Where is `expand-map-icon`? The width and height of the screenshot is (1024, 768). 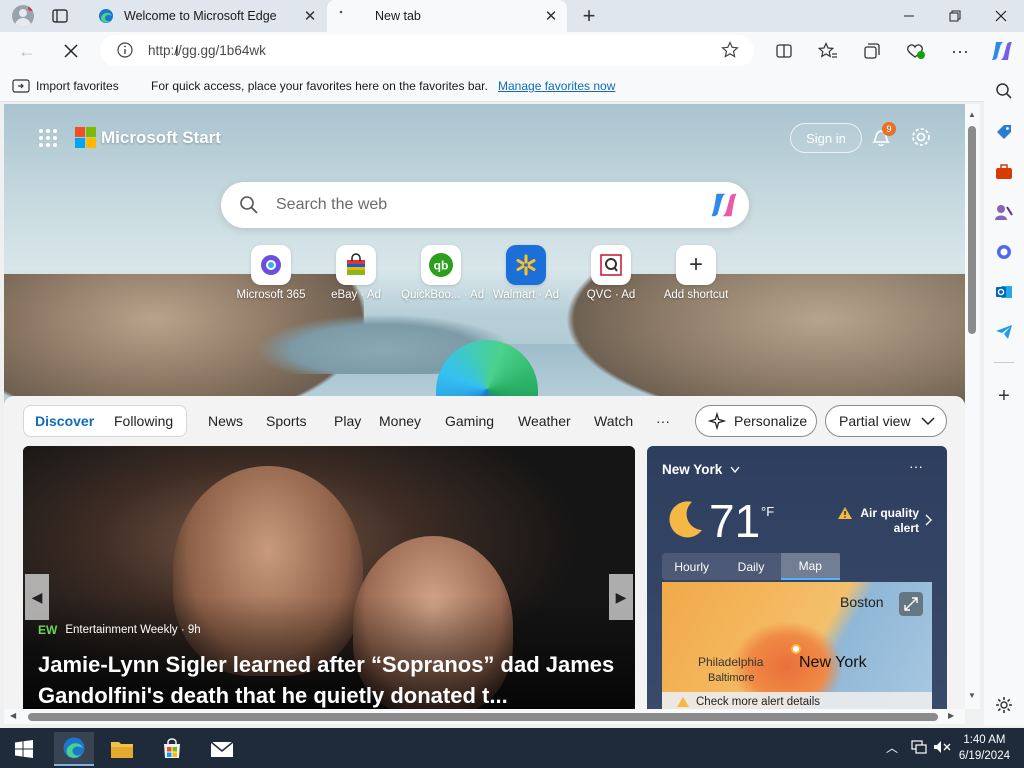 expand-map-icon is located at coordinates (911, 604).